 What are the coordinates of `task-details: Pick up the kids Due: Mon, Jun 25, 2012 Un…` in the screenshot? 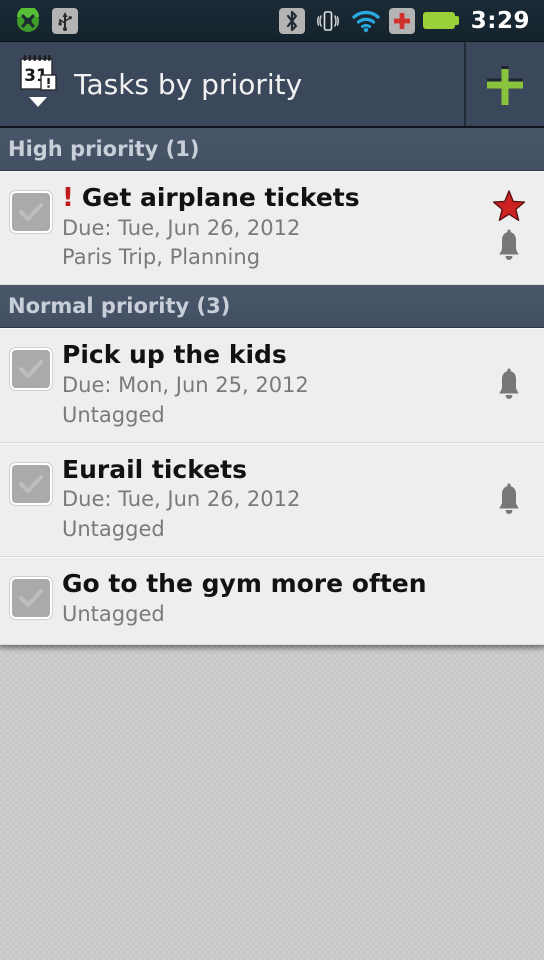 It's located at (268, 384).